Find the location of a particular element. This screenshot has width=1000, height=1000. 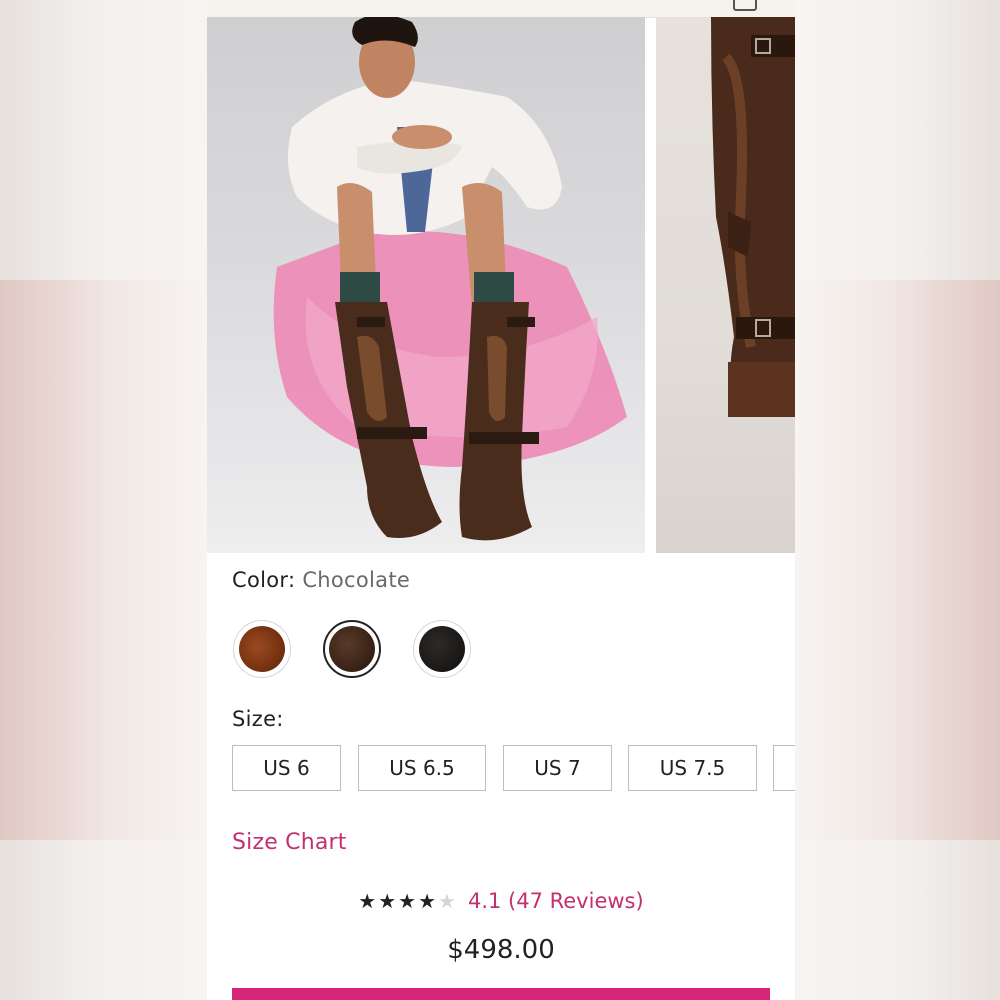

swatch-chocolate is located at coordinates (352, 649).